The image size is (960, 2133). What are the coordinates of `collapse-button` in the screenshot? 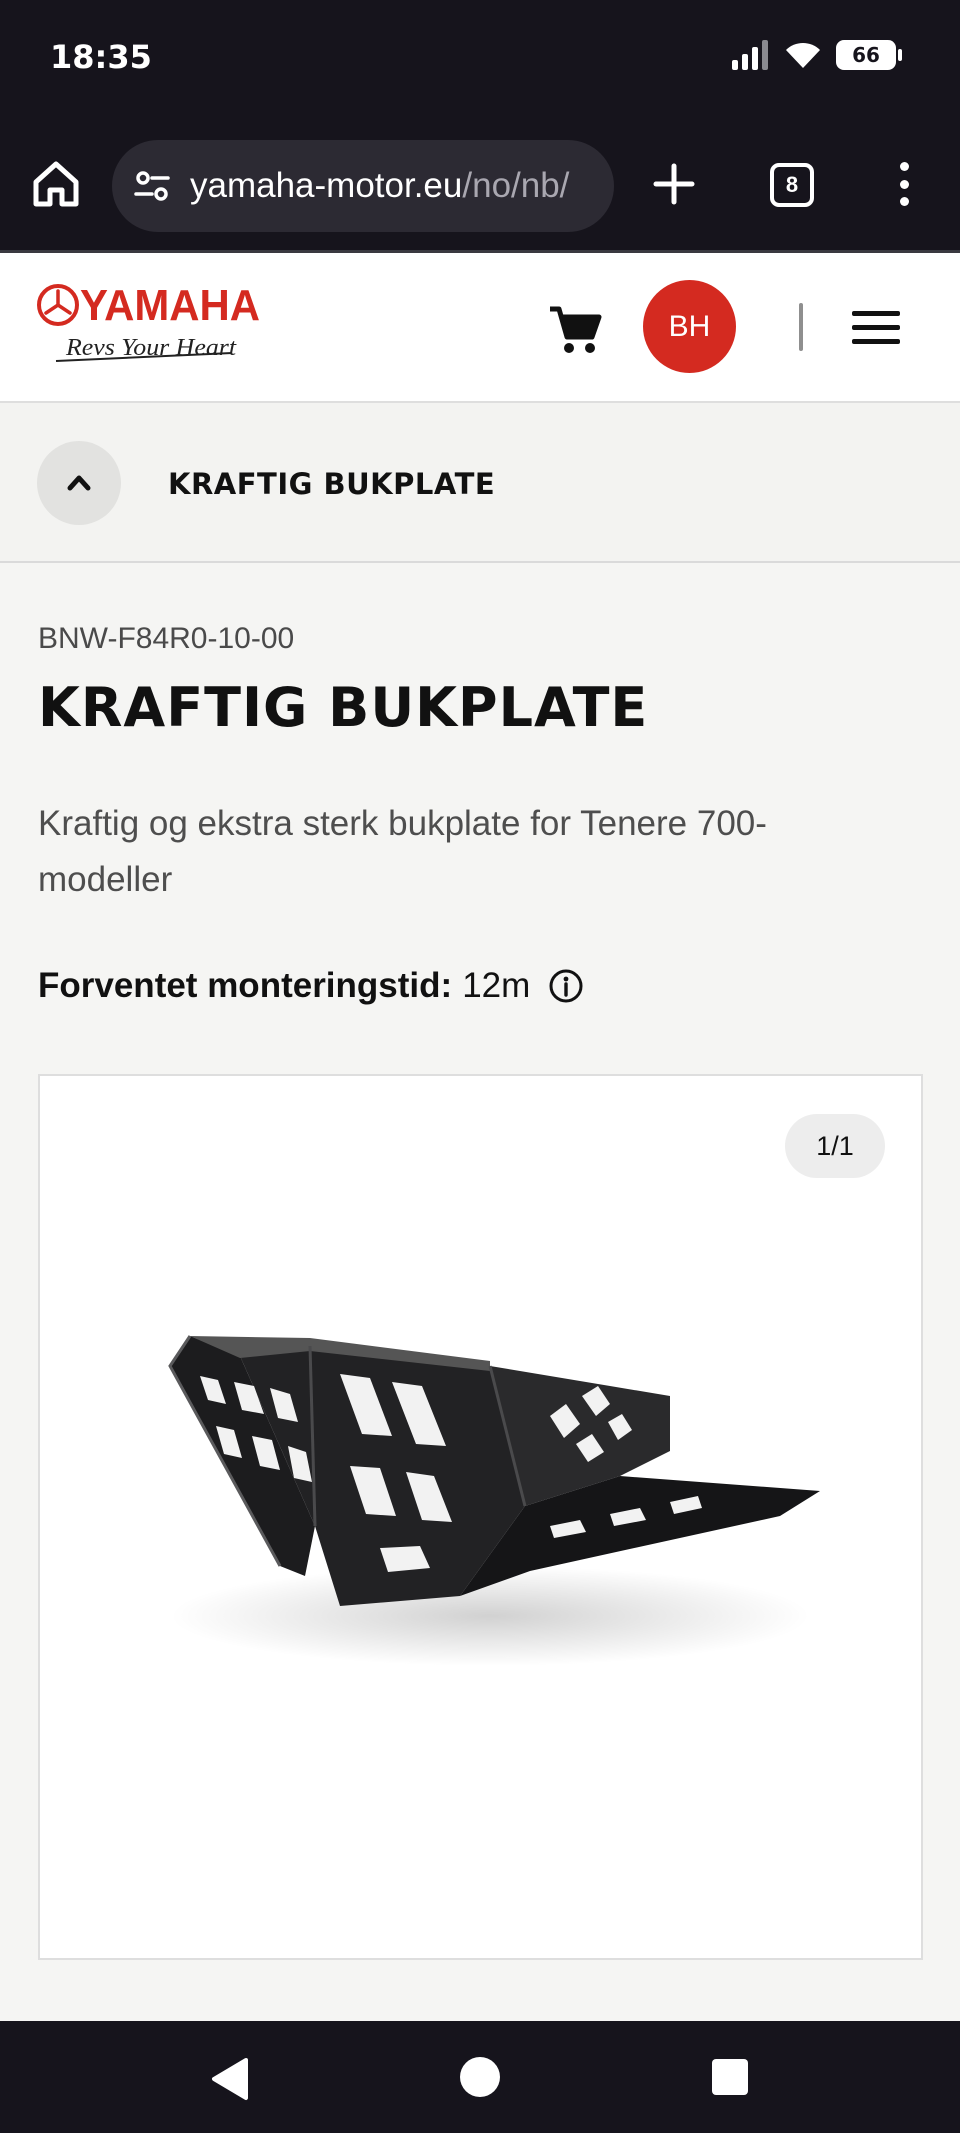 It's located at (79, 483).